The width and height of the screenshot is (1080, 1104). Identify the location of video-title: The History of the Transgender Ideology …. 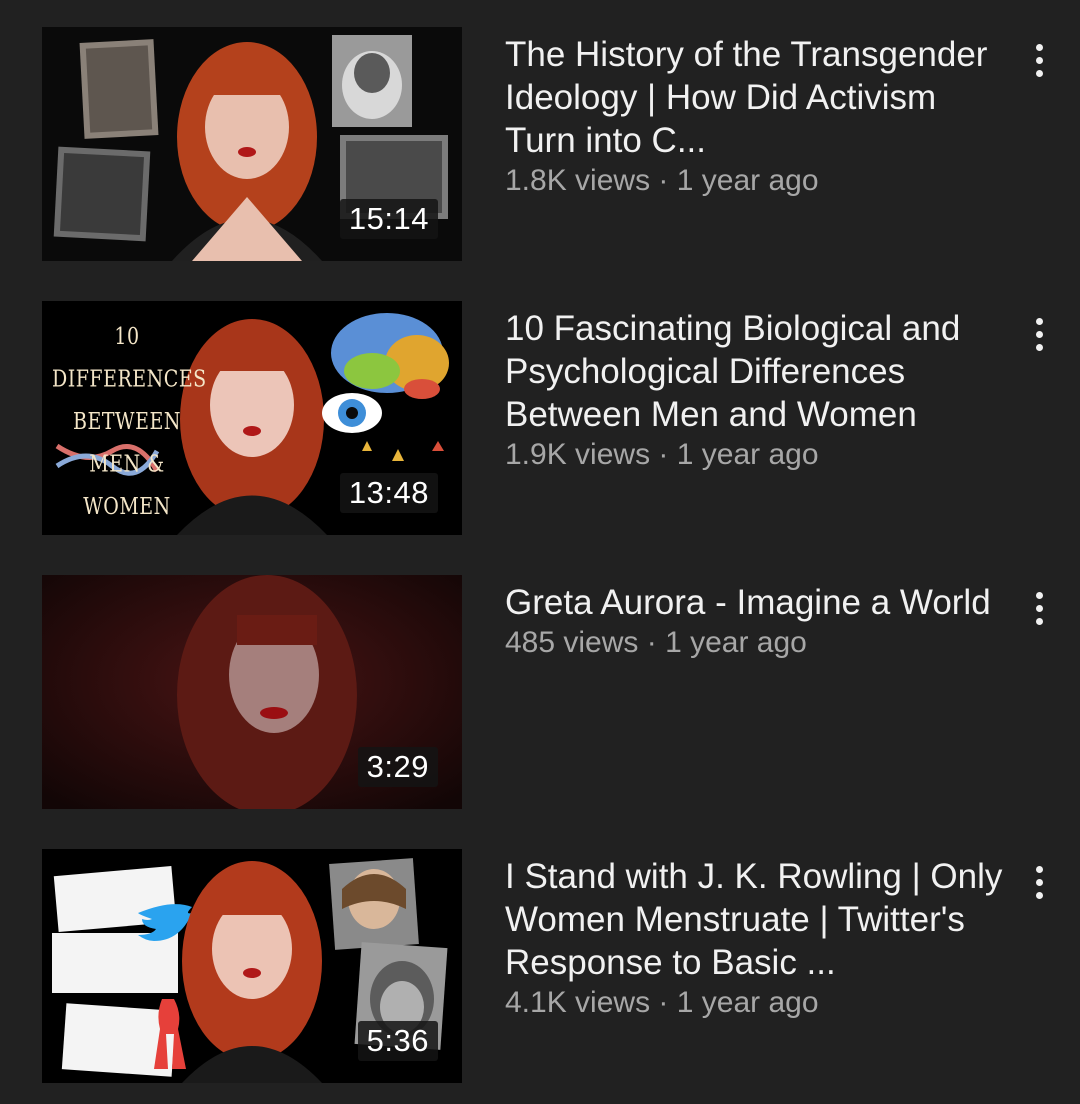
(755, 97).